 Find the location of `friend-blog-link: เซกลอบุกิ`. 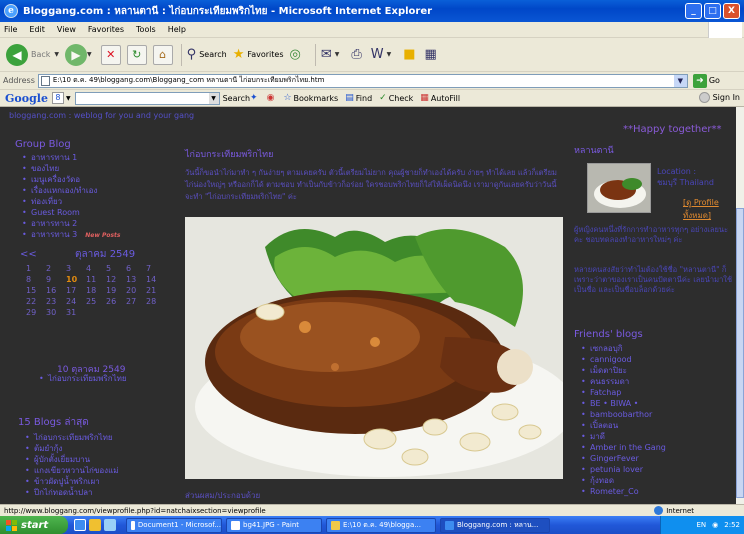

friend-blog-link: เซกลอบุกิ is located at coordinates (623, 348).